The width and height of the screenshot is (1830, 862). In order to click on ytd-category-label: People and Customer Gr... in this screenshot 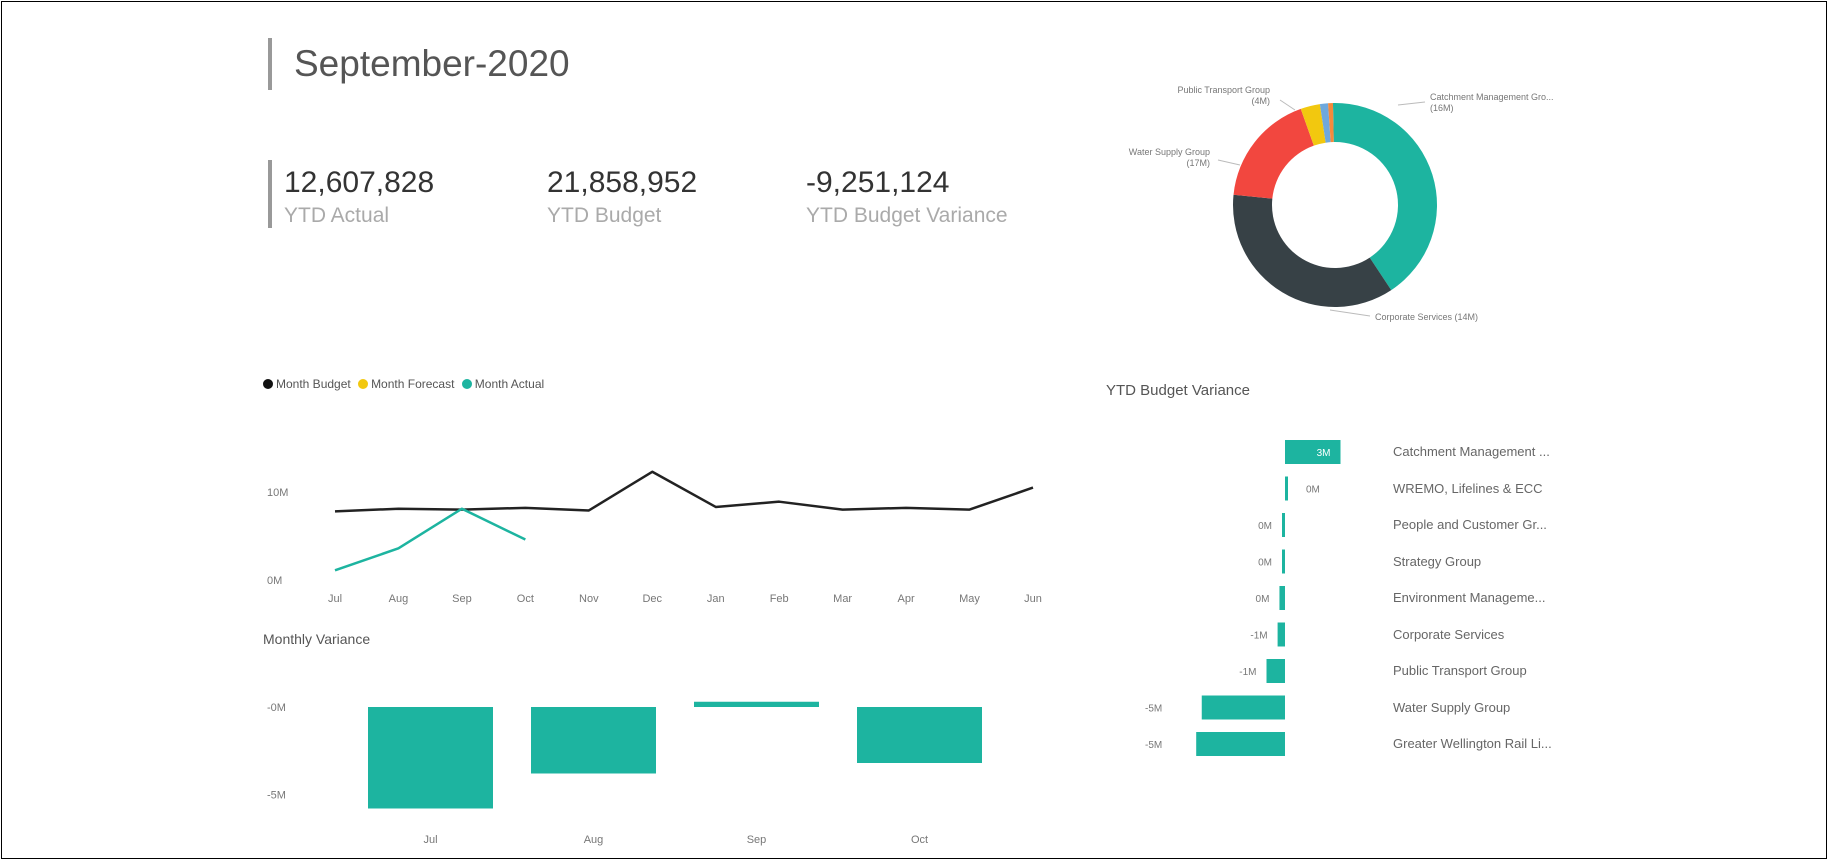, I will do `click(1470, 524)`.